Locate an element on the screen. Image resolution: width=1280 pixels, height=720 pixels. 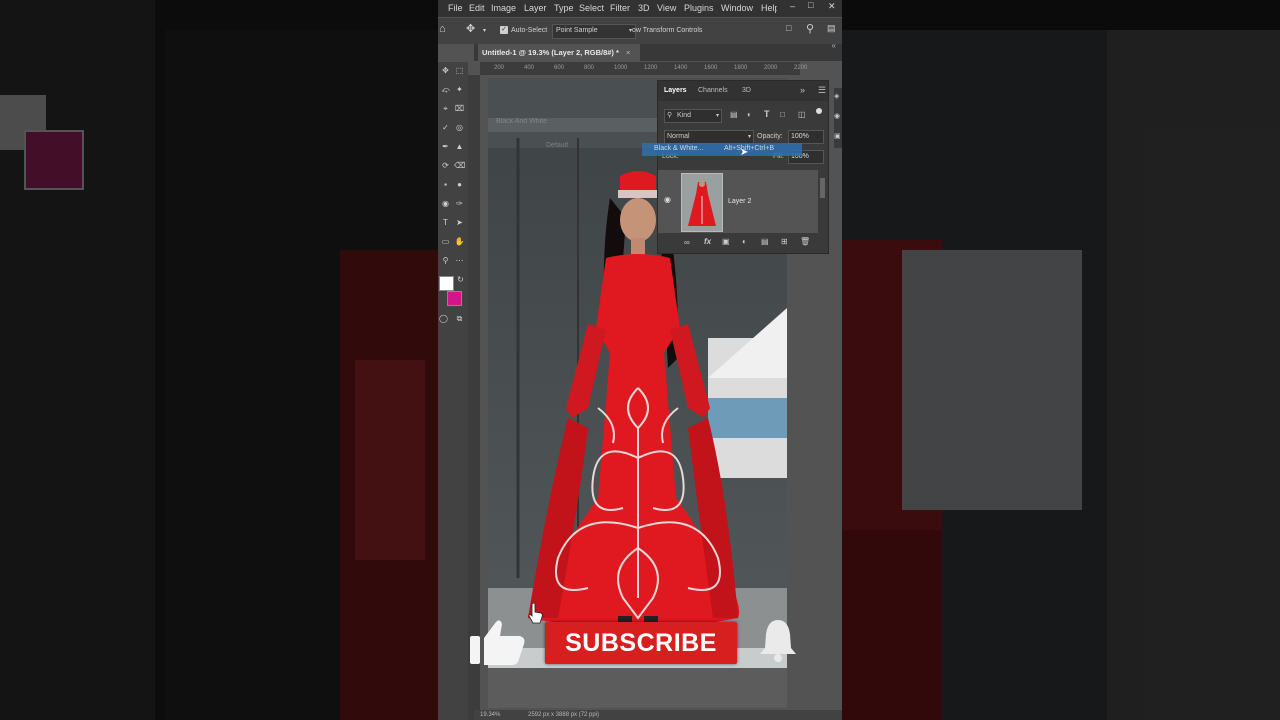
maximize-icon: □ is located at coordinates (810, 5).